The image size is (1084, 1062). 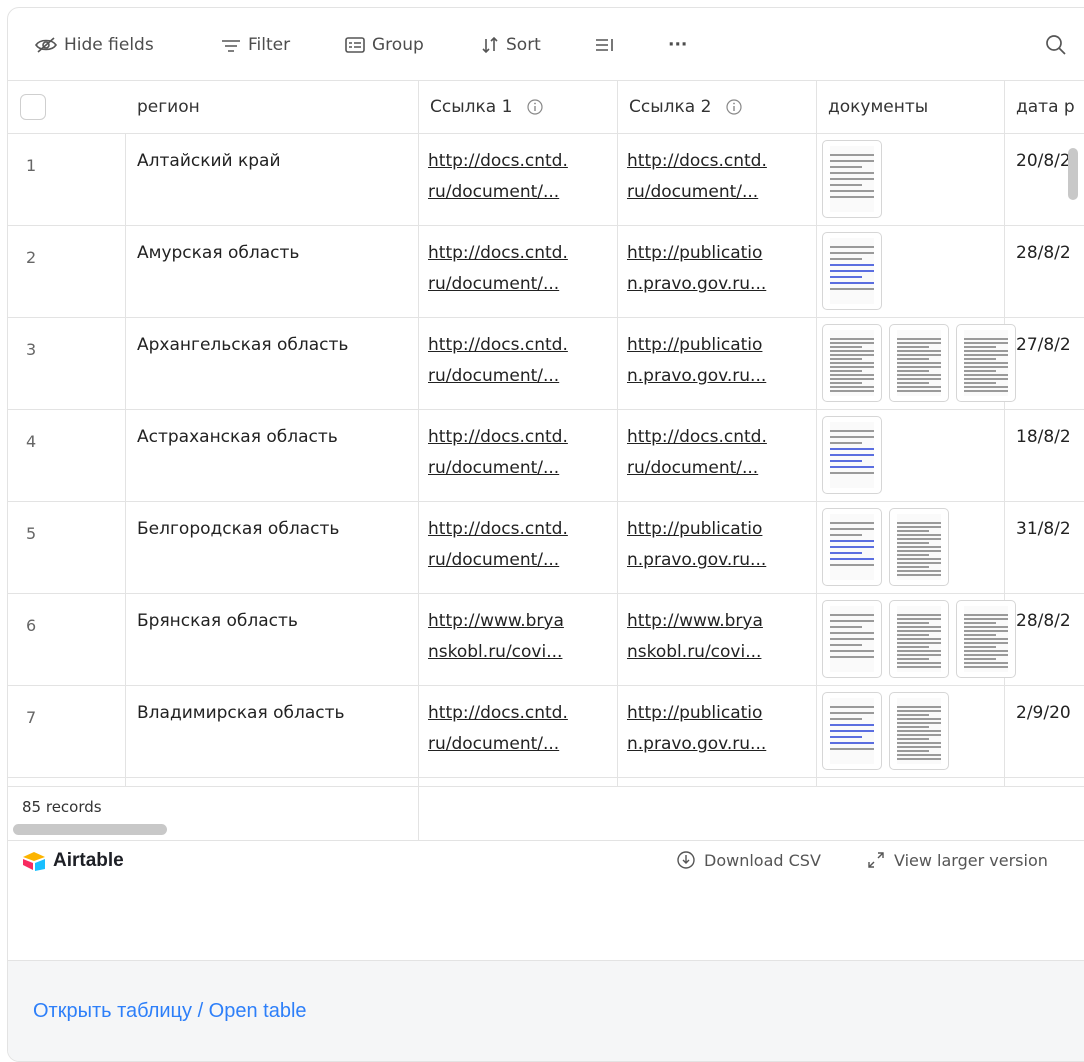 What do you see at coordinates (1043, 529) in the screenshot?
I see `date-cell: 31/8/2` at bounding box center [1043, 529].